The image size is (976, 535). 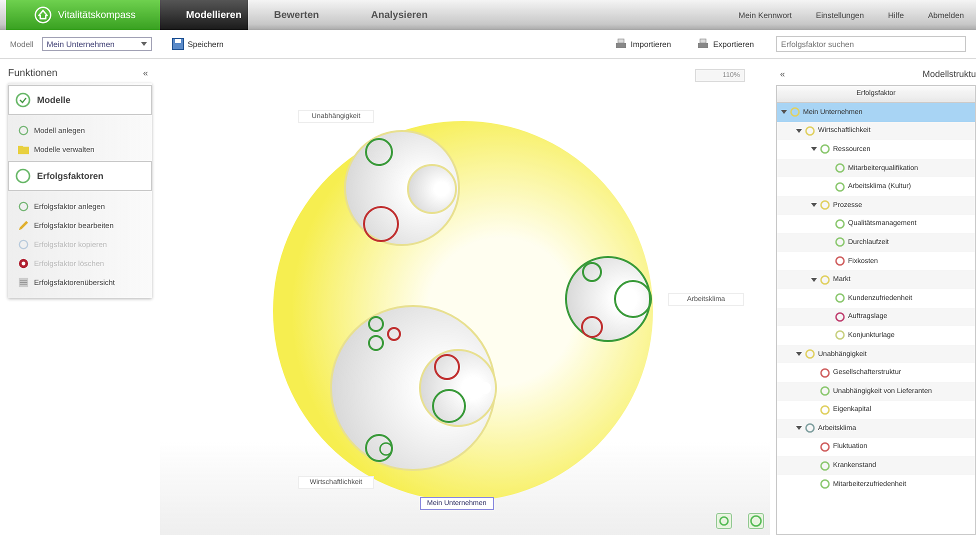 What do you see at coordinates (297, 15) in the screenshot?
I see `nav-tab: Bewerten` at bounding box center [297, 15].